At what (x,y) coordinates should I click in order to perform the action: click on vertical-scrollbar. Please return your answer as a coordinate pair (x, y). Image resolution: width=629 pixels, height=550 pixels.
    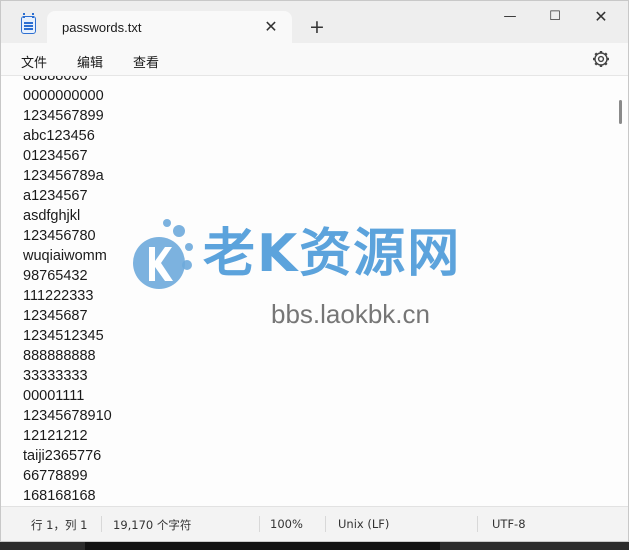
    Looking at the image, I should click on (621, 291).